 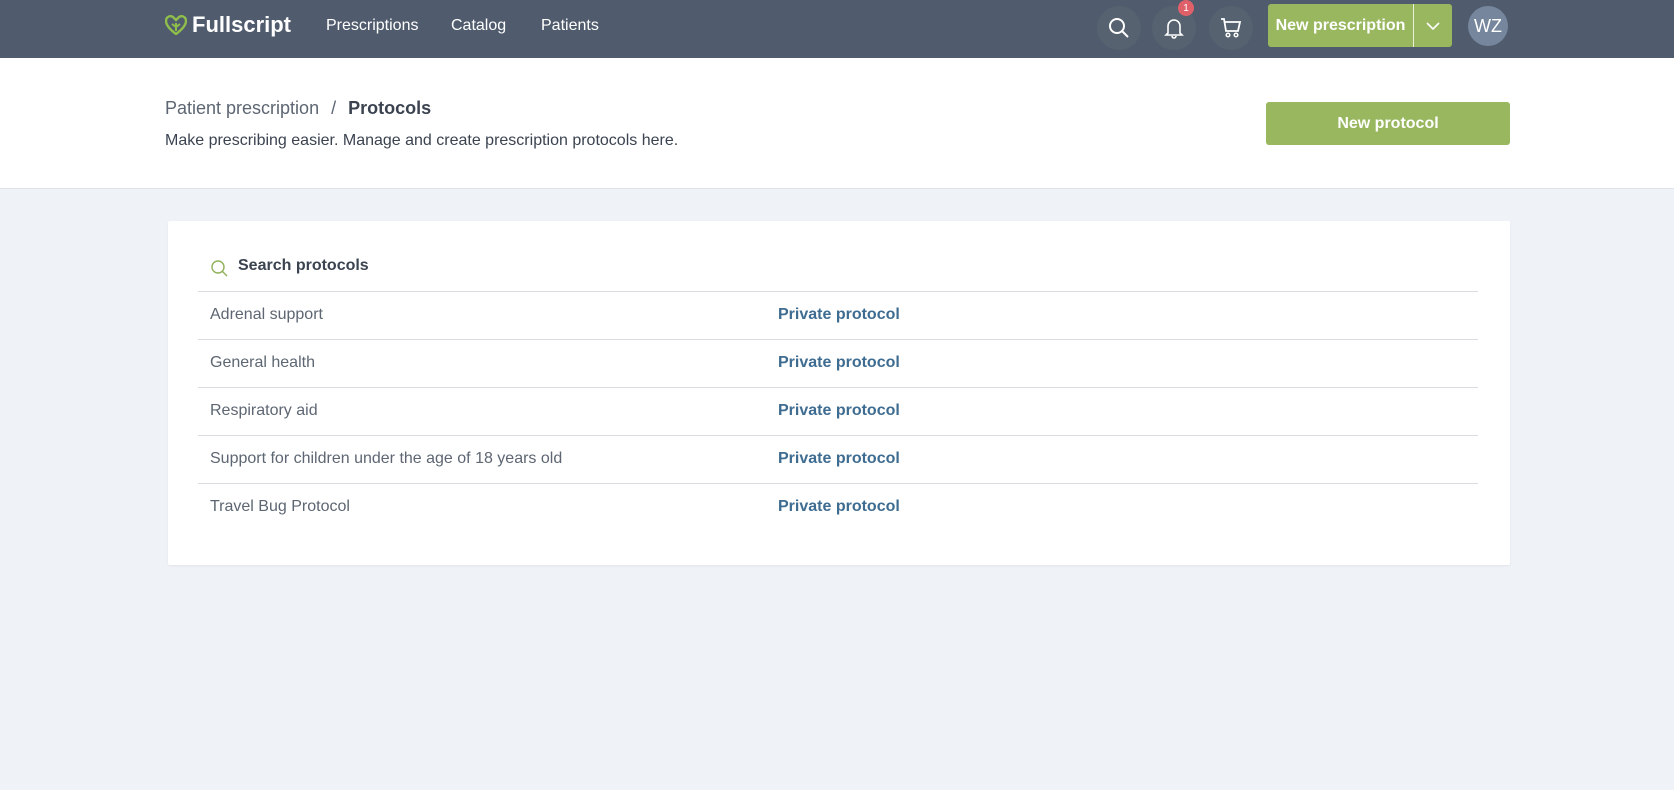 I want to click on chevron-down-icon, so click(x=1433, y=25).